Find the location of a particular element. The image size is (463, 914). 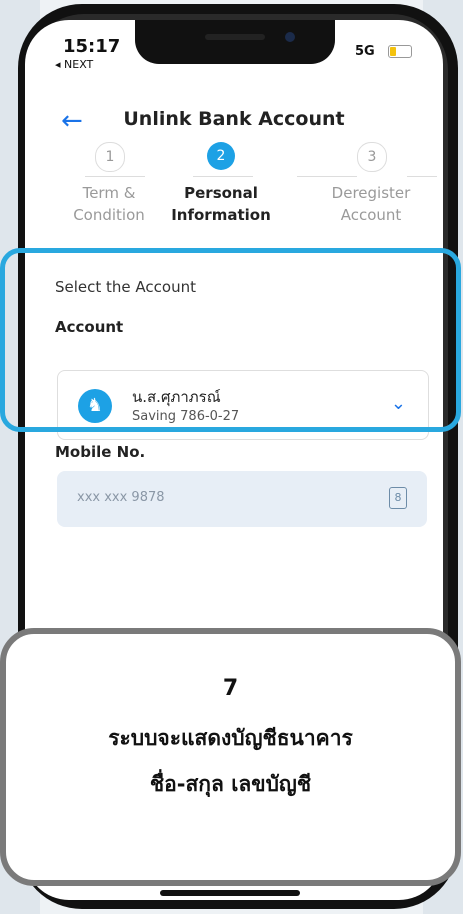

page-title: Unlink Bank Account is located at coordinates (234, 119).